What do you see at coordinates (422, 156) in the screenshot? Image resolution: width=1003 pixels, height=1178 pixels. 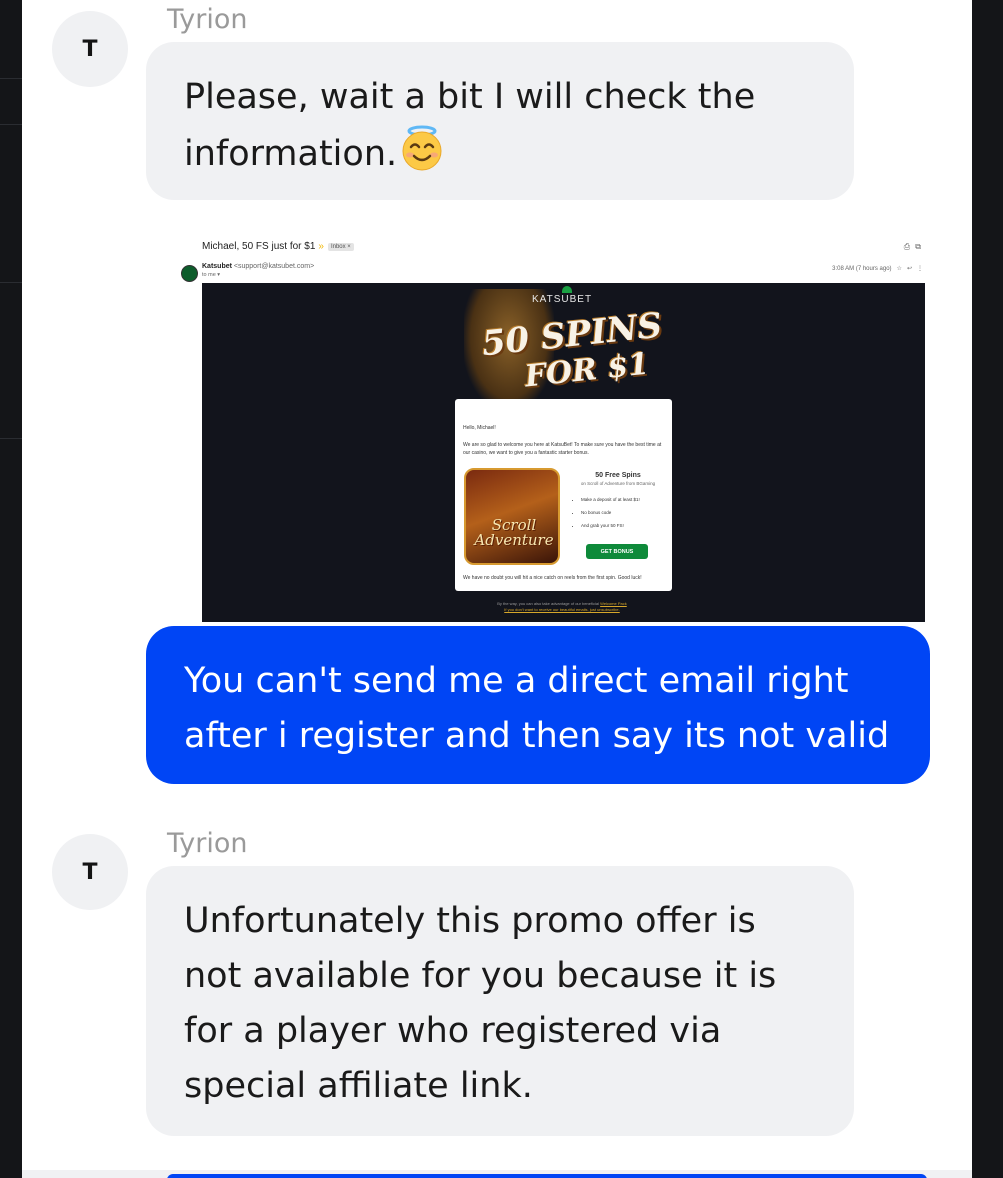 I see `smiling-face-with-halo-icon` at bounding box center [422, 156].